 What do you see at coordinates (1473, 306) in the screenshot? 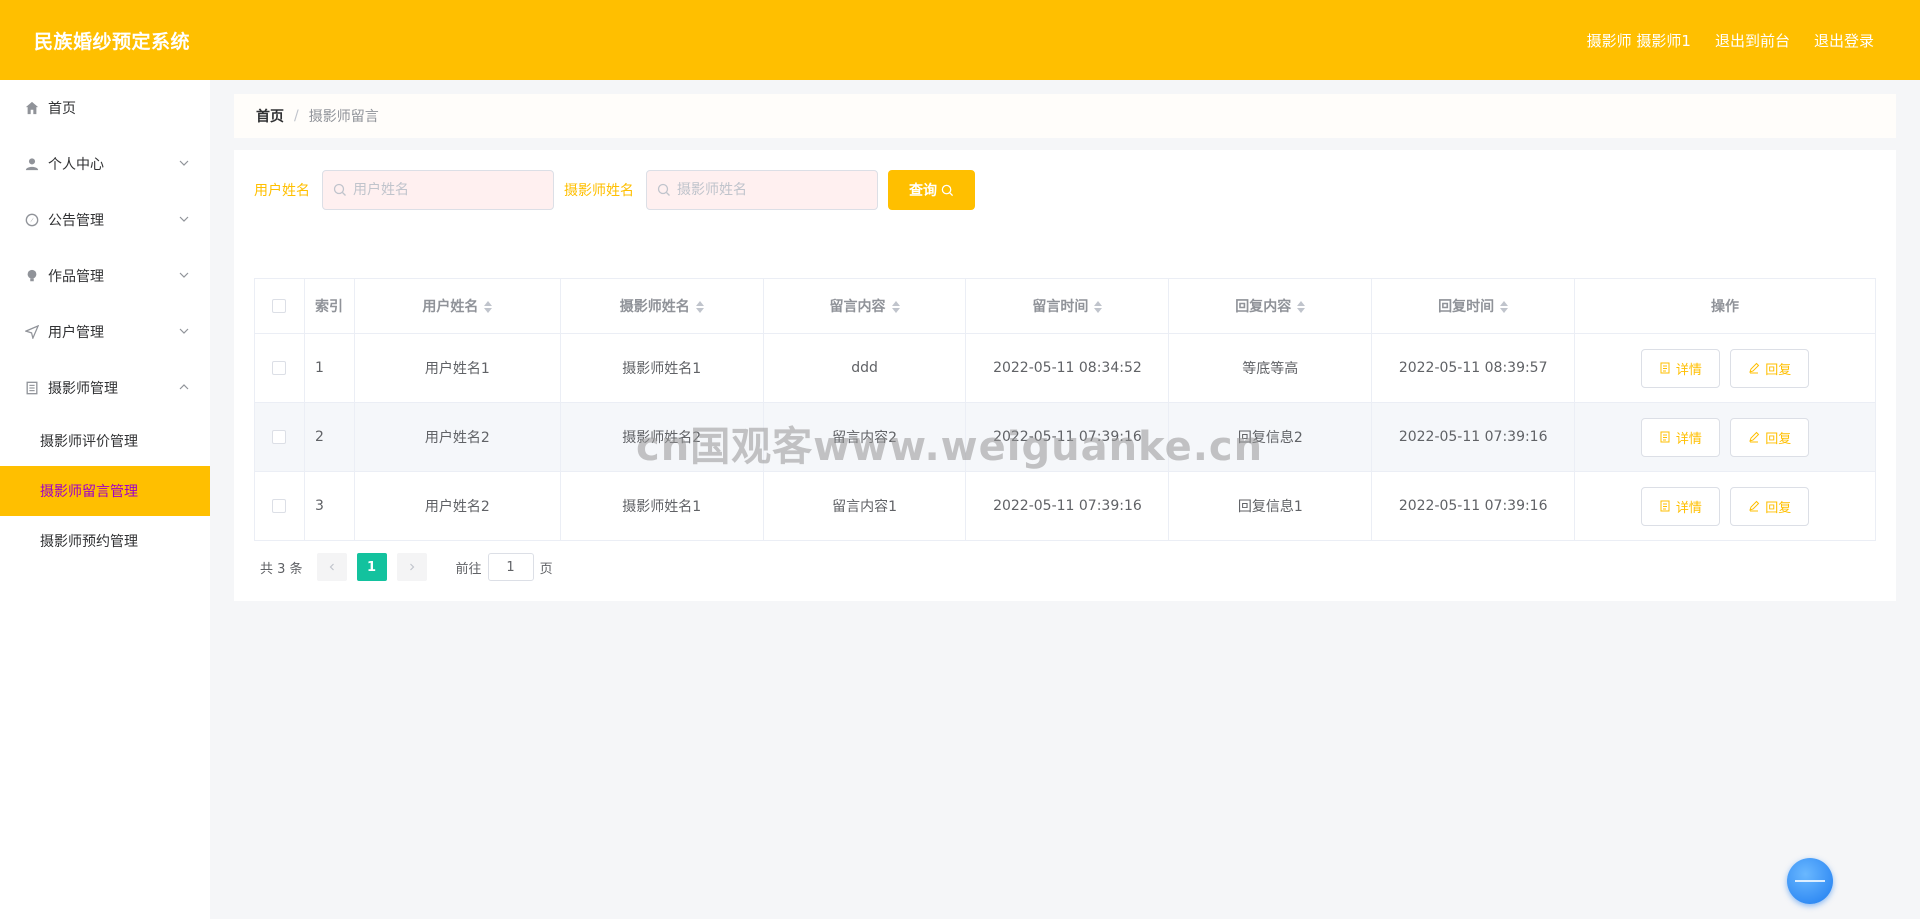
I see `column-header-reply-time: 回复时间` at bounding box center [1473, 306].